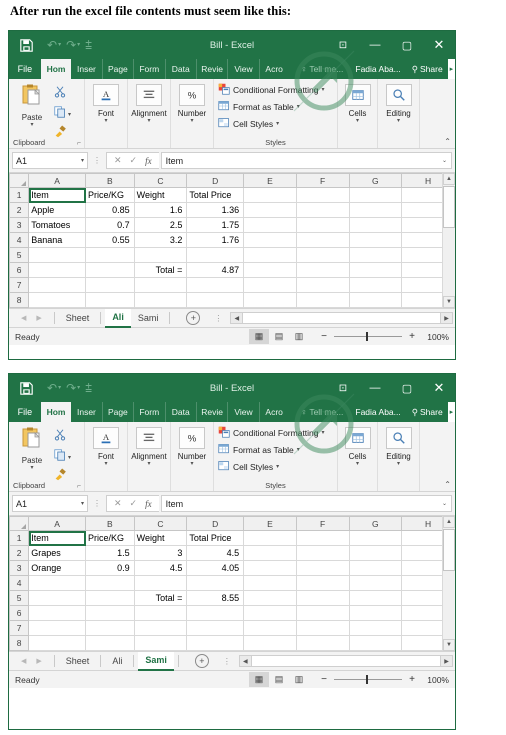 The image size is (506, 735). I want to click on cell-d5: 8.55, so click(215, 598).